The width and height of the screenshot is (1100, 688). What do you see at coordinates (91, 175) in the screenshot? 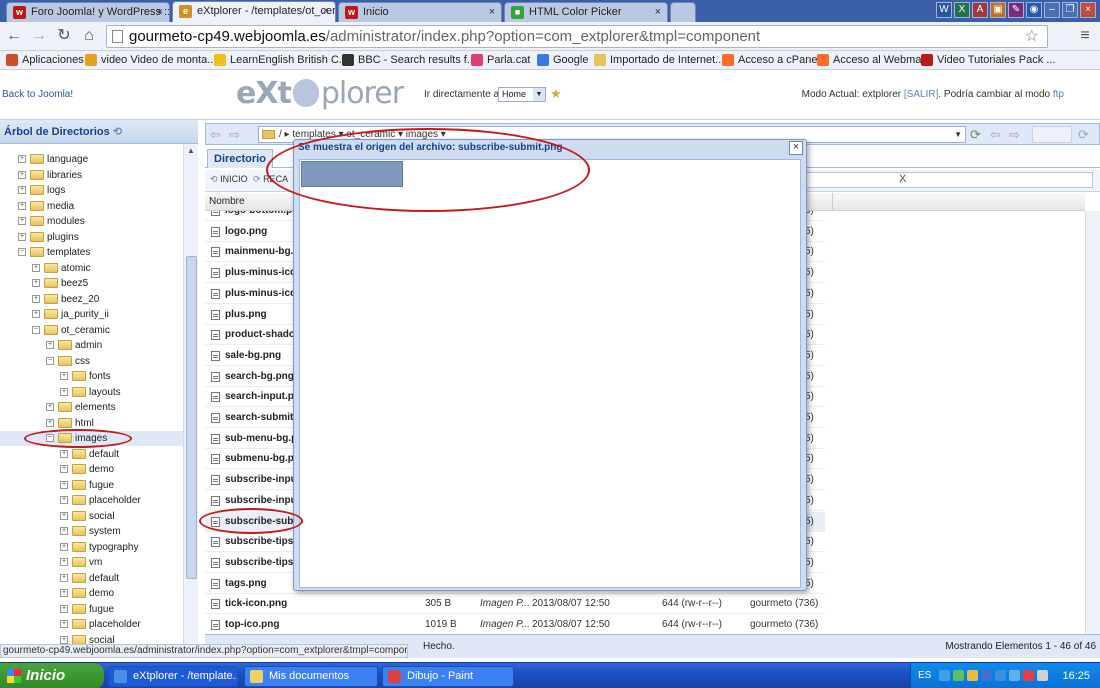
I see `tree-node: + libraries` at bounding box center [91, 175].